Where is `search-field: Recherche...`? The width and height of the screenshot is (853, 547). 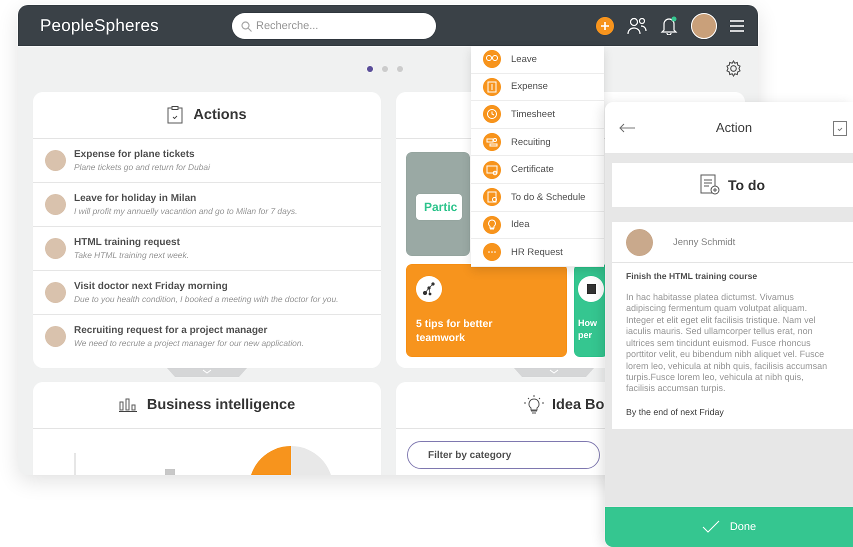 search-field: Recherche... is located at coordinates (334, 25).